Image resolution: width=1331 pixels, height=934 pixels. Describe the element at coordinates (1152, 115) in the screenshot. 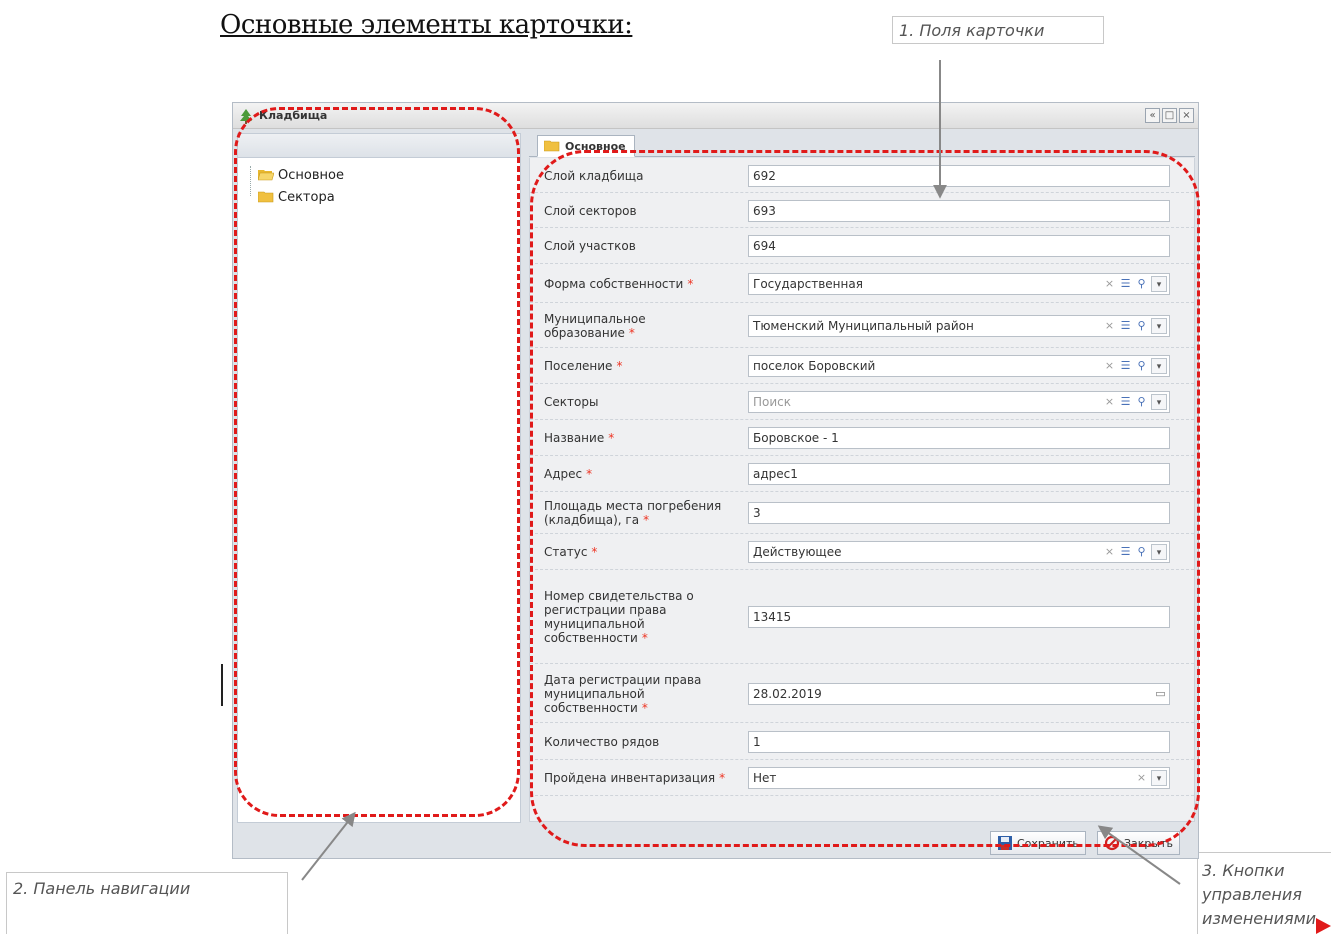

I see `collapse-icon: «` at that location.